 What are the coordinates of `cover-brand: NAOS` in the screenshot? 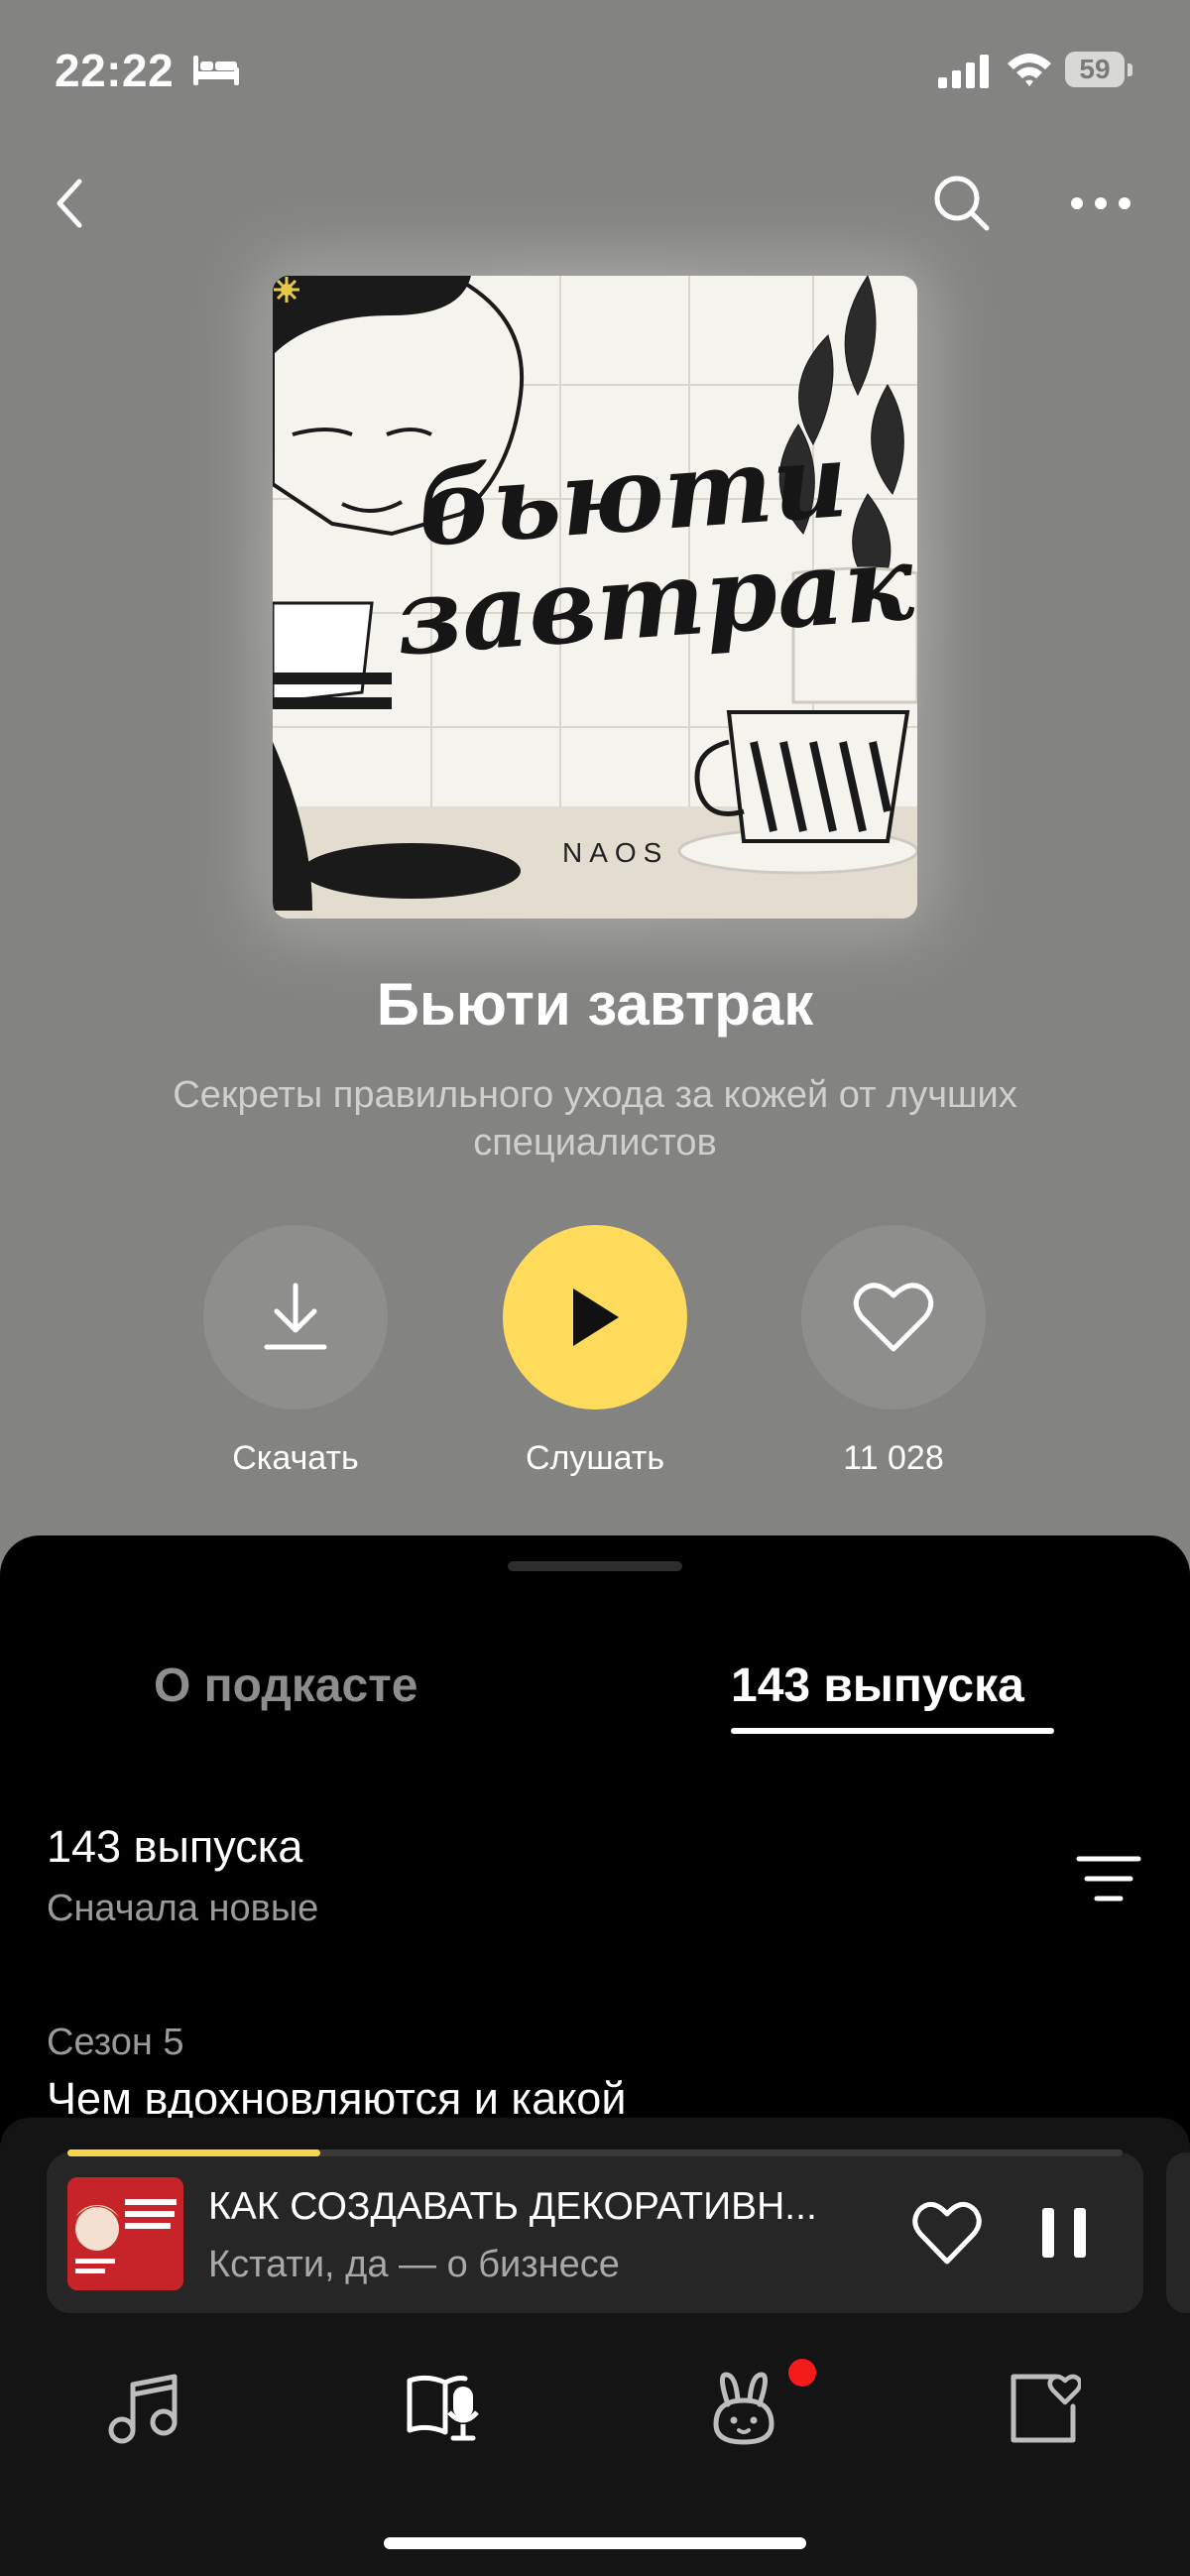 It's located at (615, 852).